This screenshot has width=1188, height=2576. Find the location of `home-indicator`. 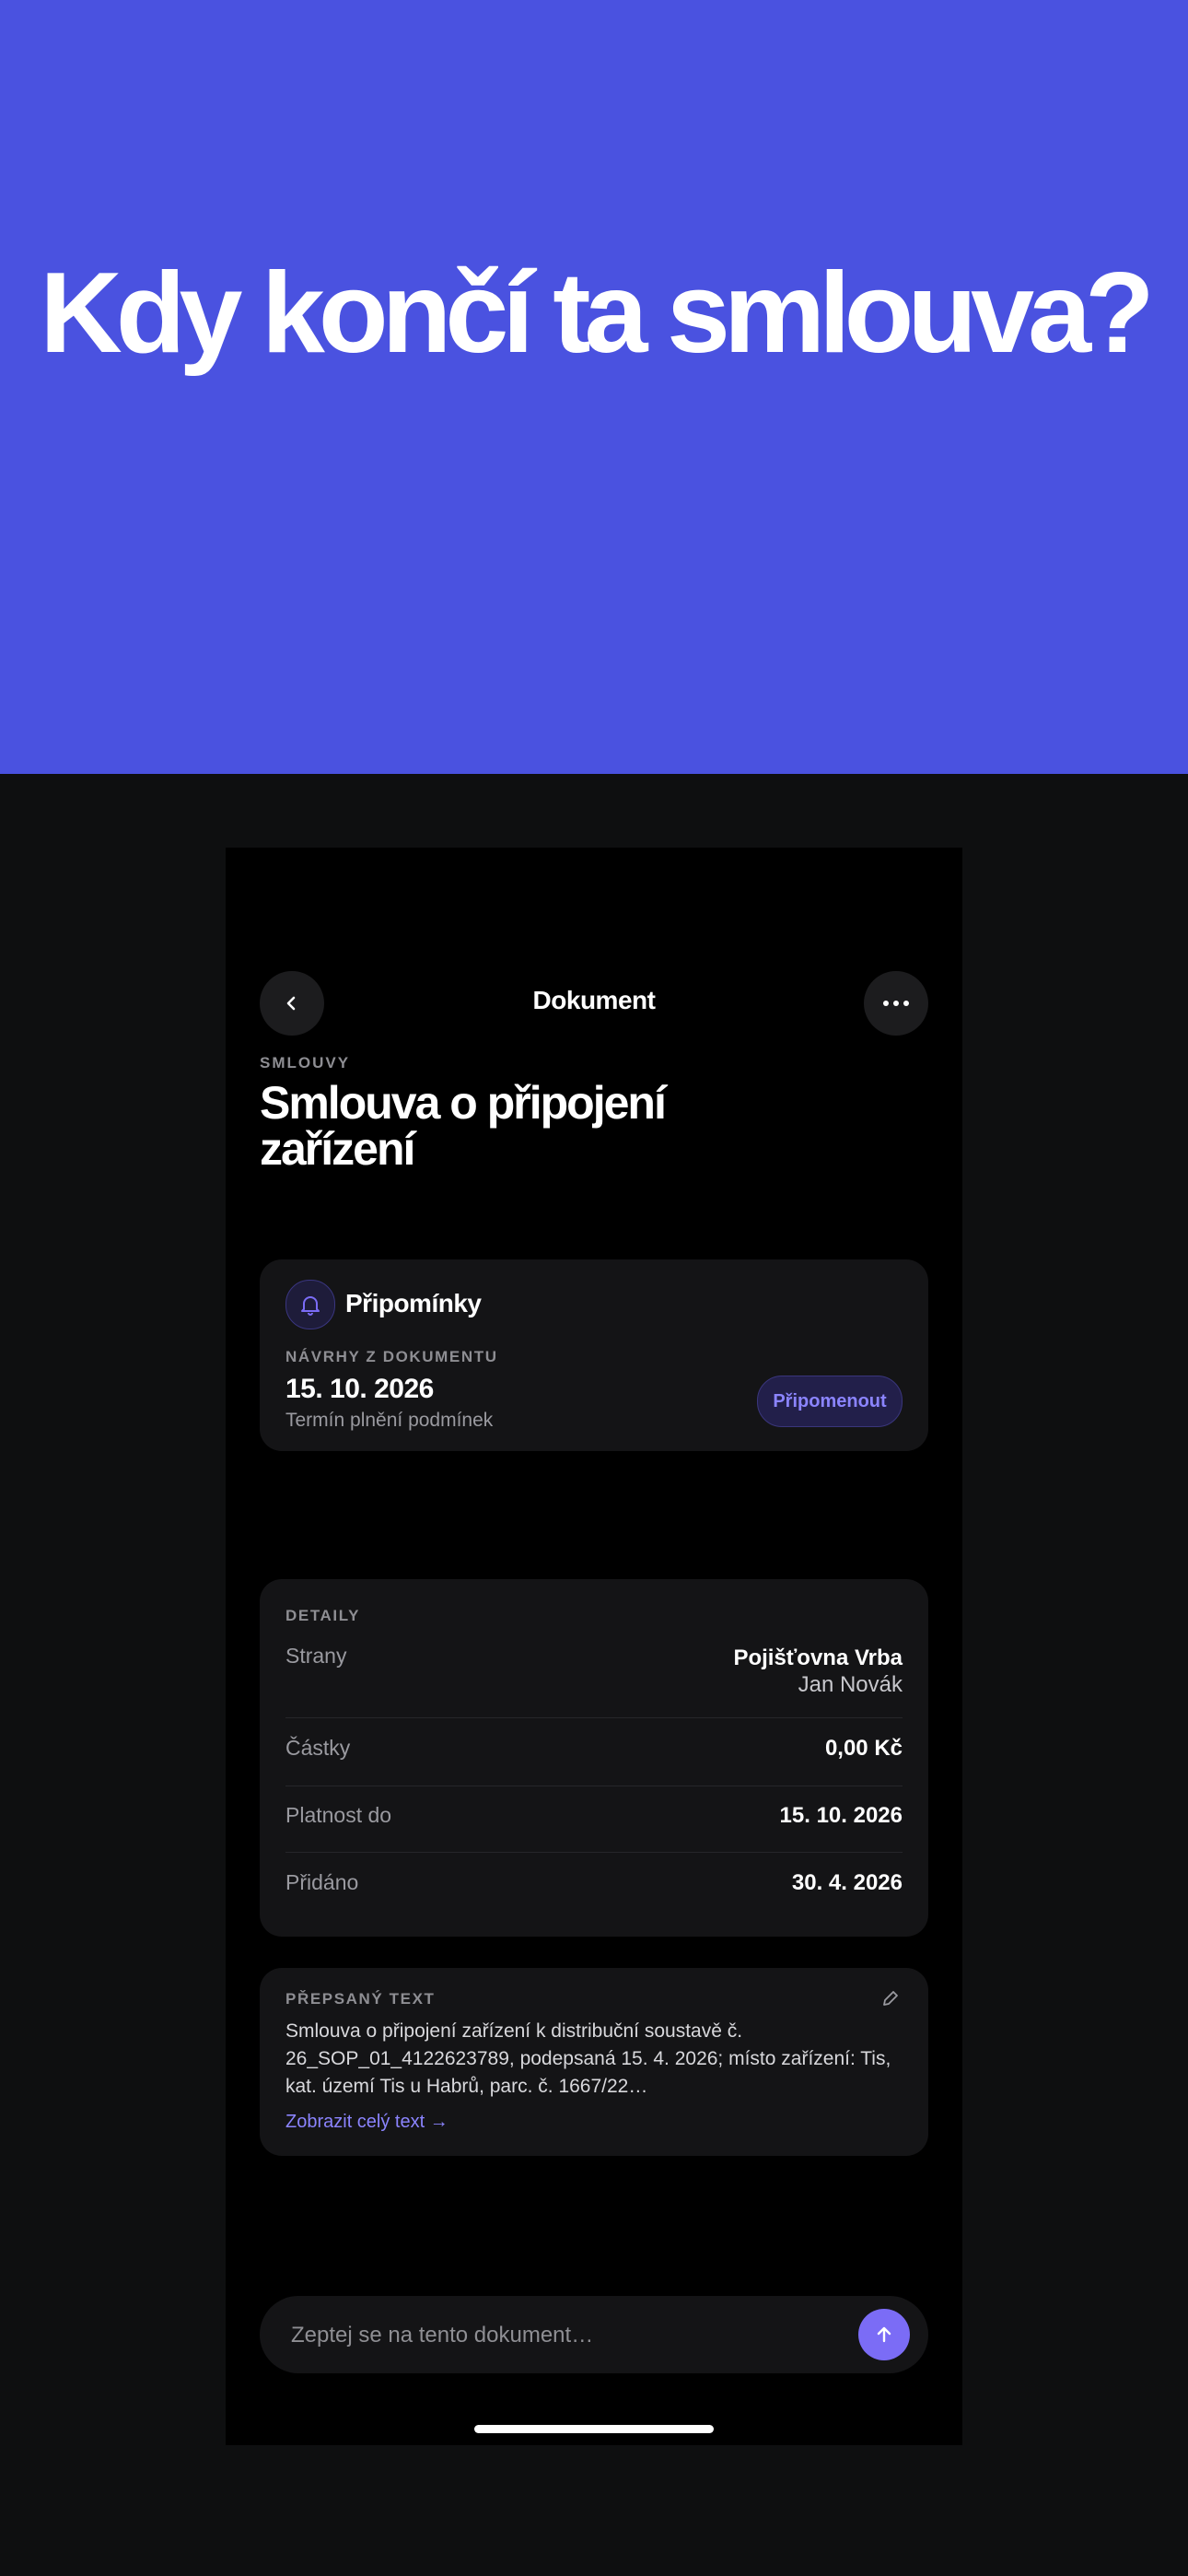

home-indicator is located at coordinates (594, 2429).